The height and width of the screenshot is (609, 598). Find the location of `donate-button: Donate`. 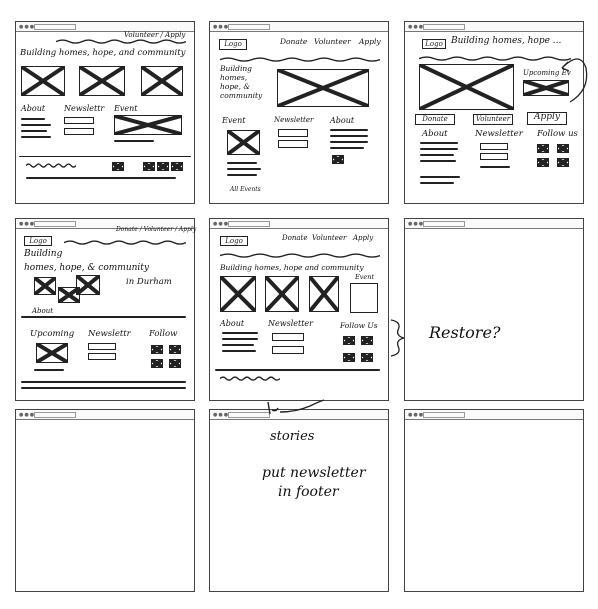

donate-button: Donate is located at coordinates (435, 119).